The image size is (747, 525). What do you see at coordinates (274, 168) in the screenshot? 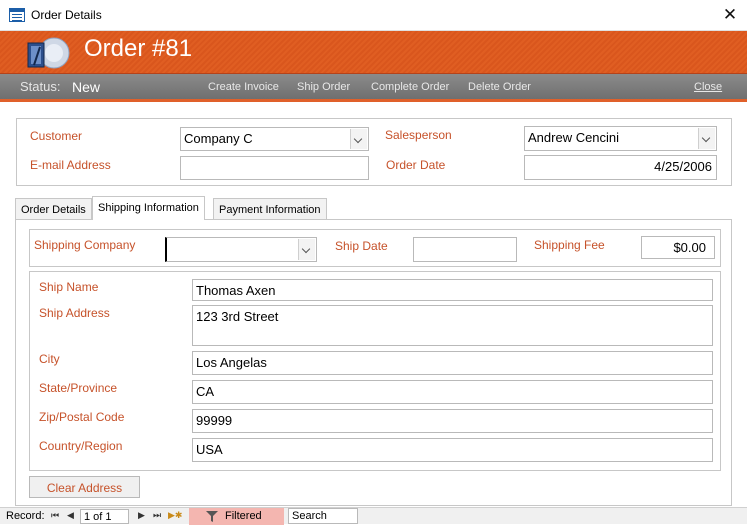
I see `email-field` at bounding box center [274, 168].